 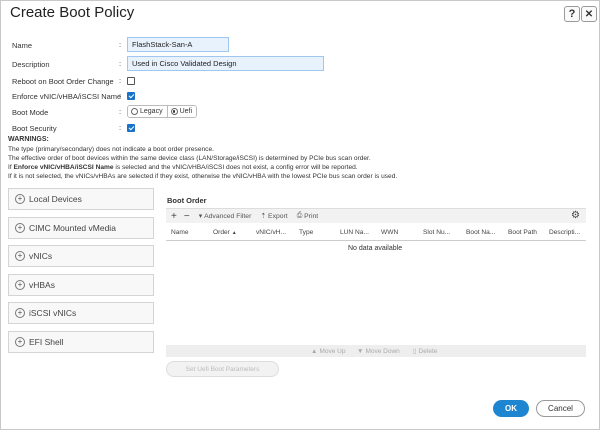 I want to click on left-item-label: vHBAs, so click(x=42, y=285).